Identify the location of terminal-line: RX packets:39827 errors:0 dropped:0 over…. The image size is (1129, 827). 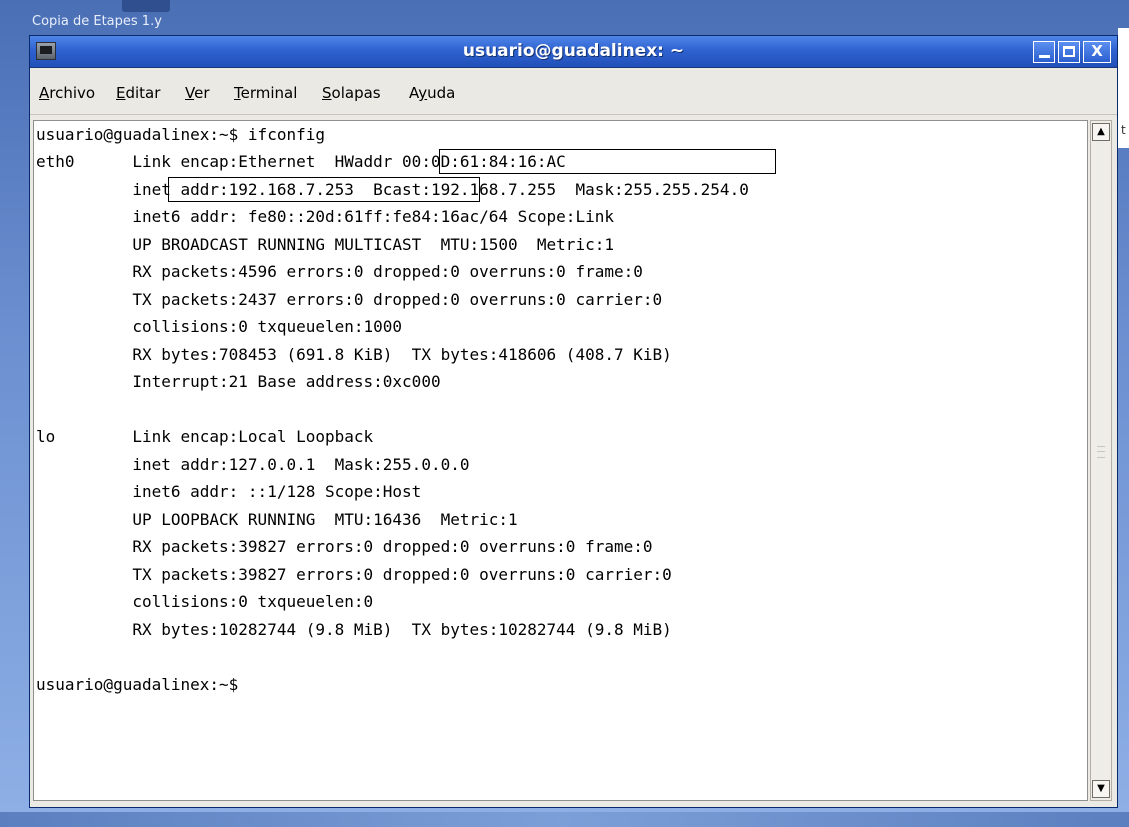
(344, 546).